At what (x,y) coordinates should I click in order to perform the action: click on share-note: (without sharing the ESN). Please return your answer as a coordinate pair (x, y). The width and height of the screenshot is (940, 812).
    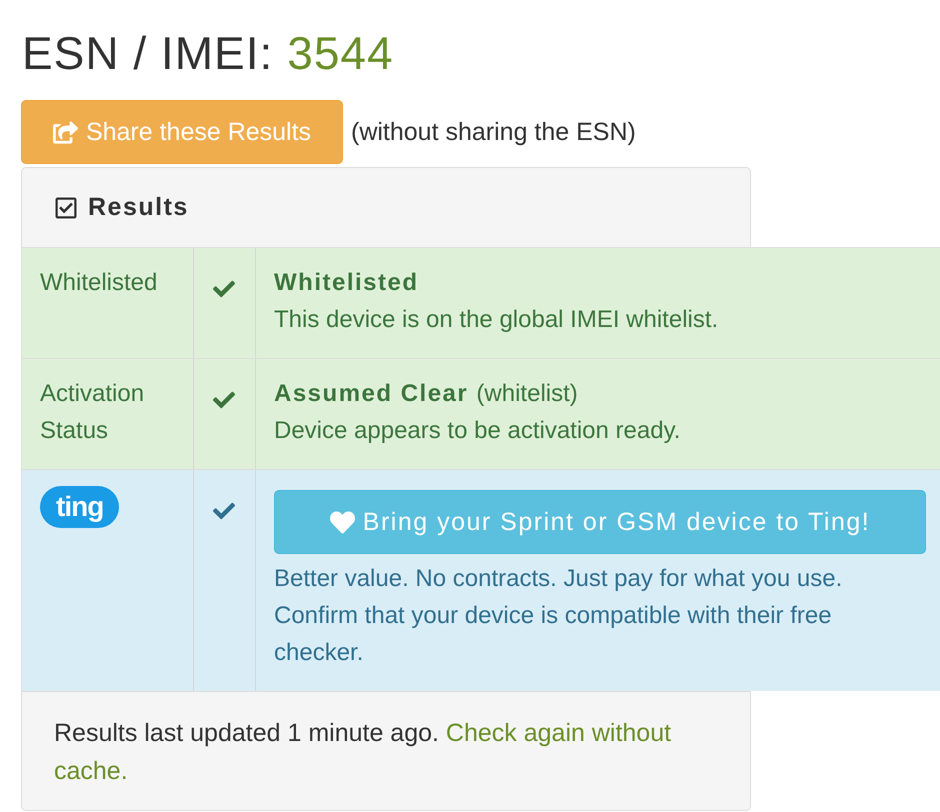
    Looking at the image, I should click on (493, 132).